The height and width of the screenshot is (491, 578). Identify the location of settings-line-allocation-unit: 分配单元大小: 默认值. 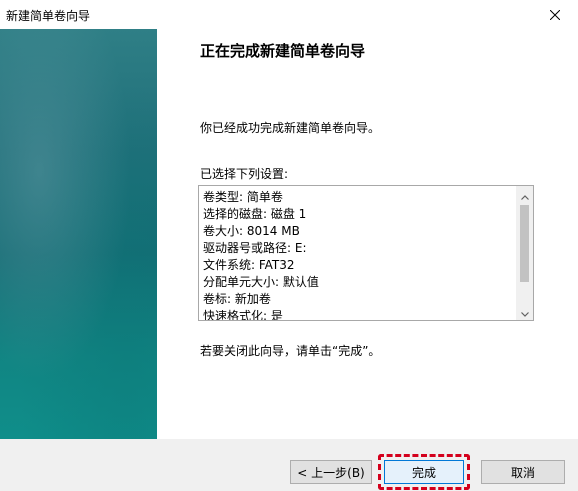
(261, 282).